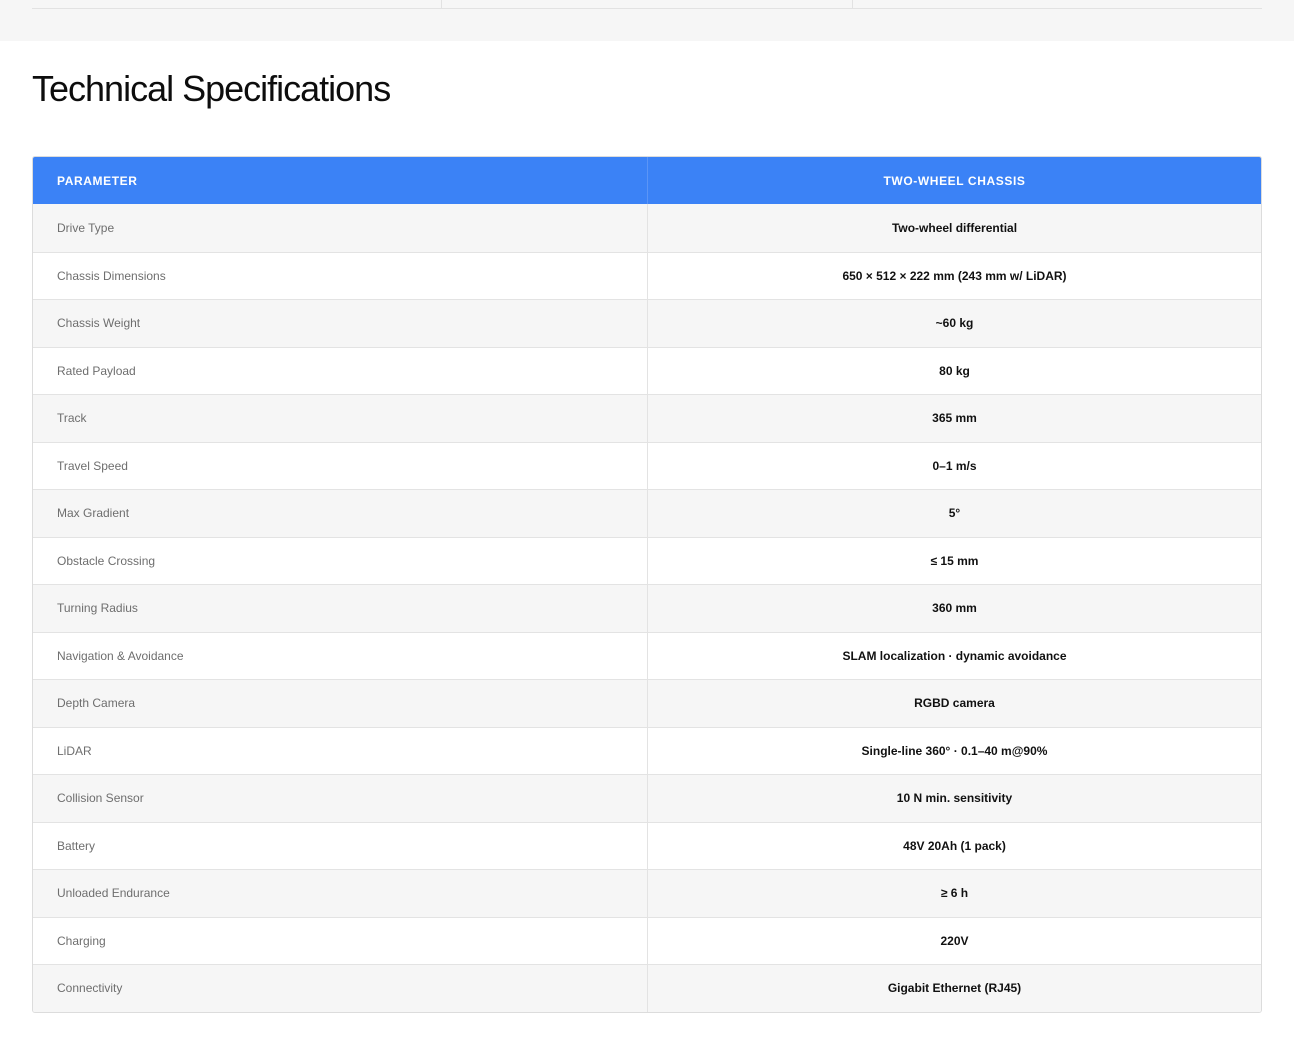  What do you see at coordinates (211, 88) in the screenshot?
I see `page-title: Technical Specifications` at bounding box center [211, 88].